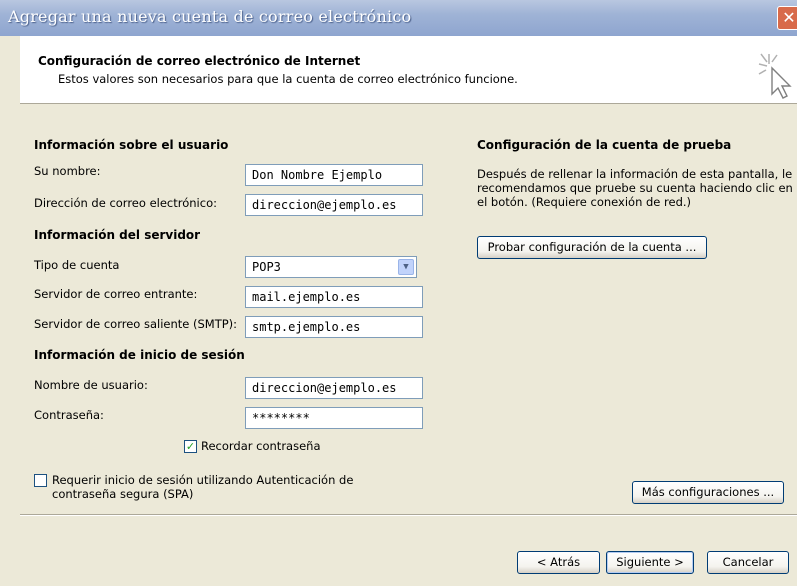 This screenshot has height=586, width=797. I want to click on outgoing-server-label: Servidor de correo saliente (SMTP):, so click(136, 324).